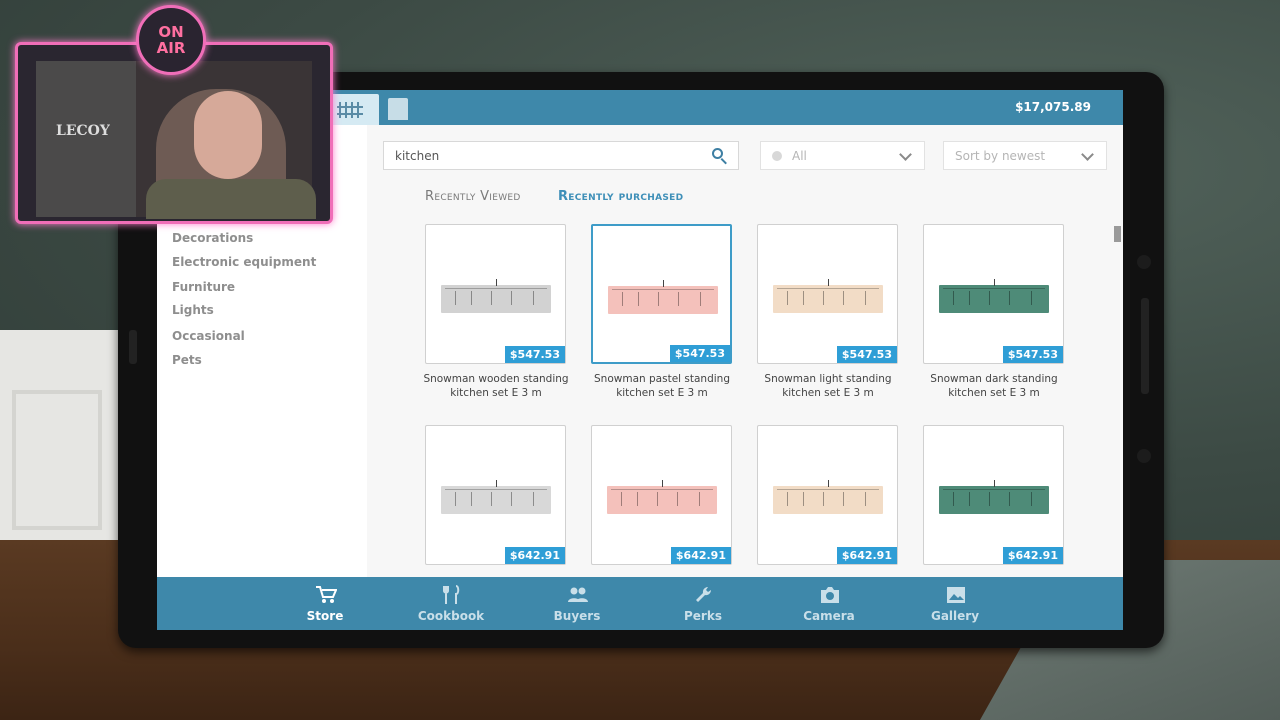 This screenshot has width=1280, height=720. What do you see at coordinates (176, 140) in the screenshot?
I see `webcam-video: LECOY` at bounding box center [176, 140].